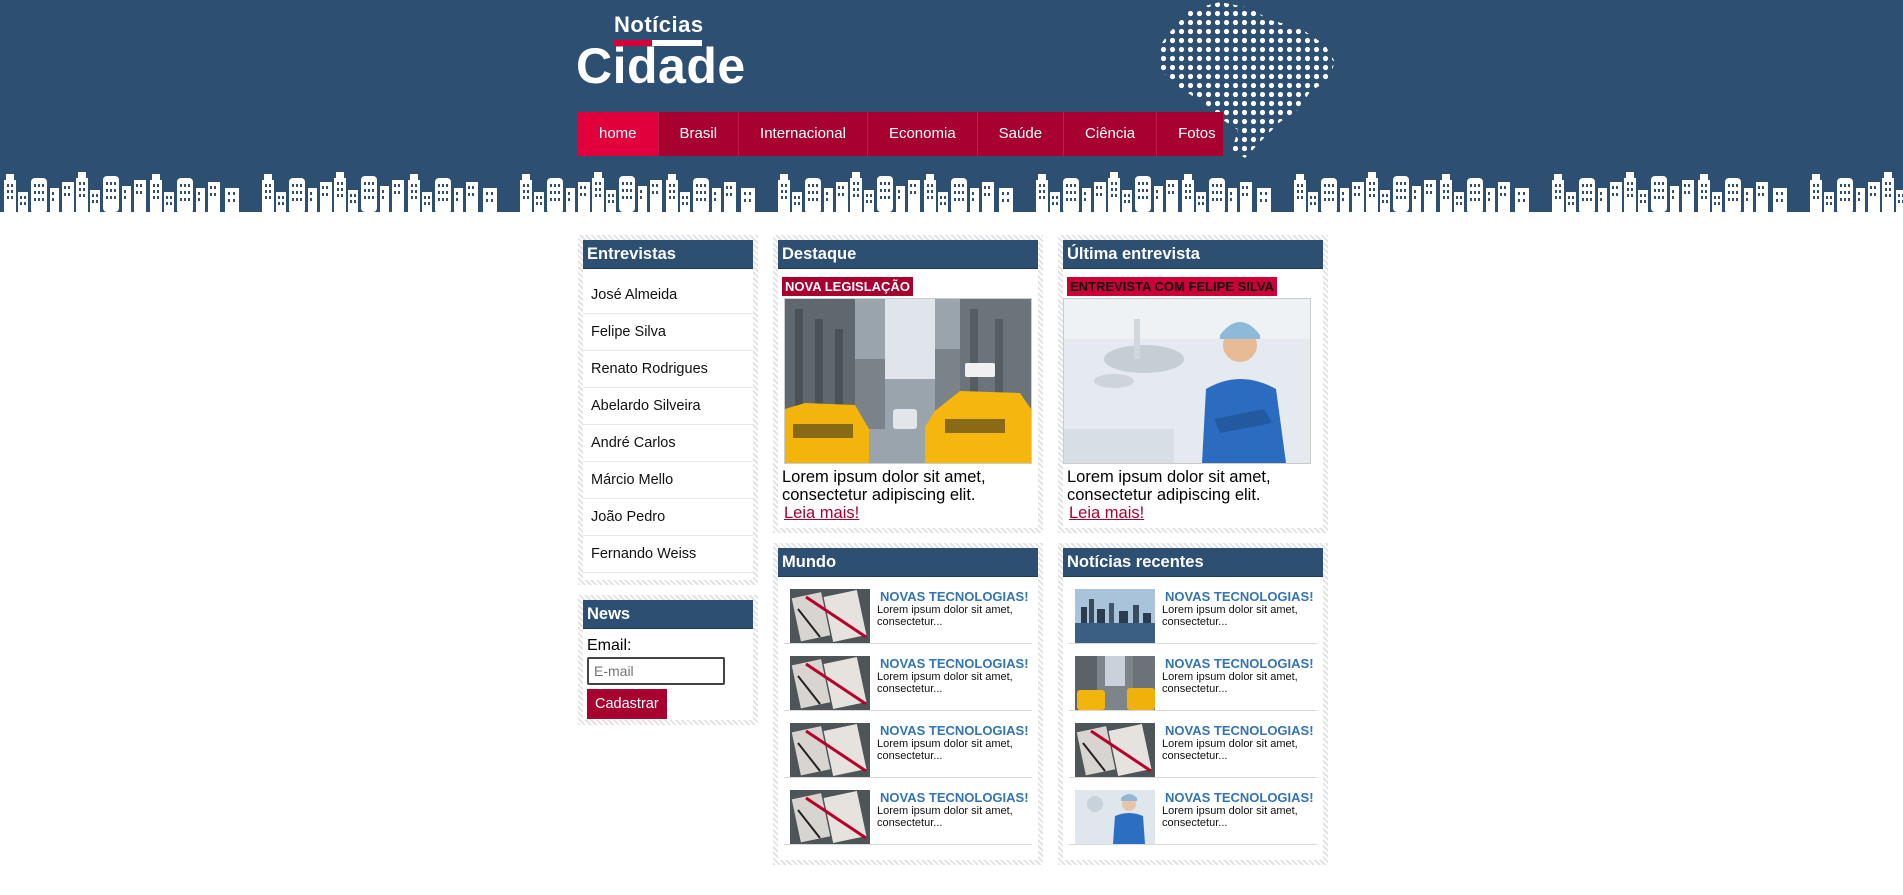 The width and height of the screenshot is (1903, 895). What do you see at coordinates (668, 554) in the screenshot?
I see `entrevista-item: Fernando Weiss` at bounding box center [668, 554].